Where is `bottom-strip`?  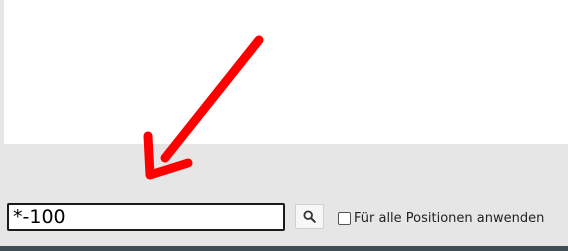 bottom-strip is located at coordinates (284, 248).